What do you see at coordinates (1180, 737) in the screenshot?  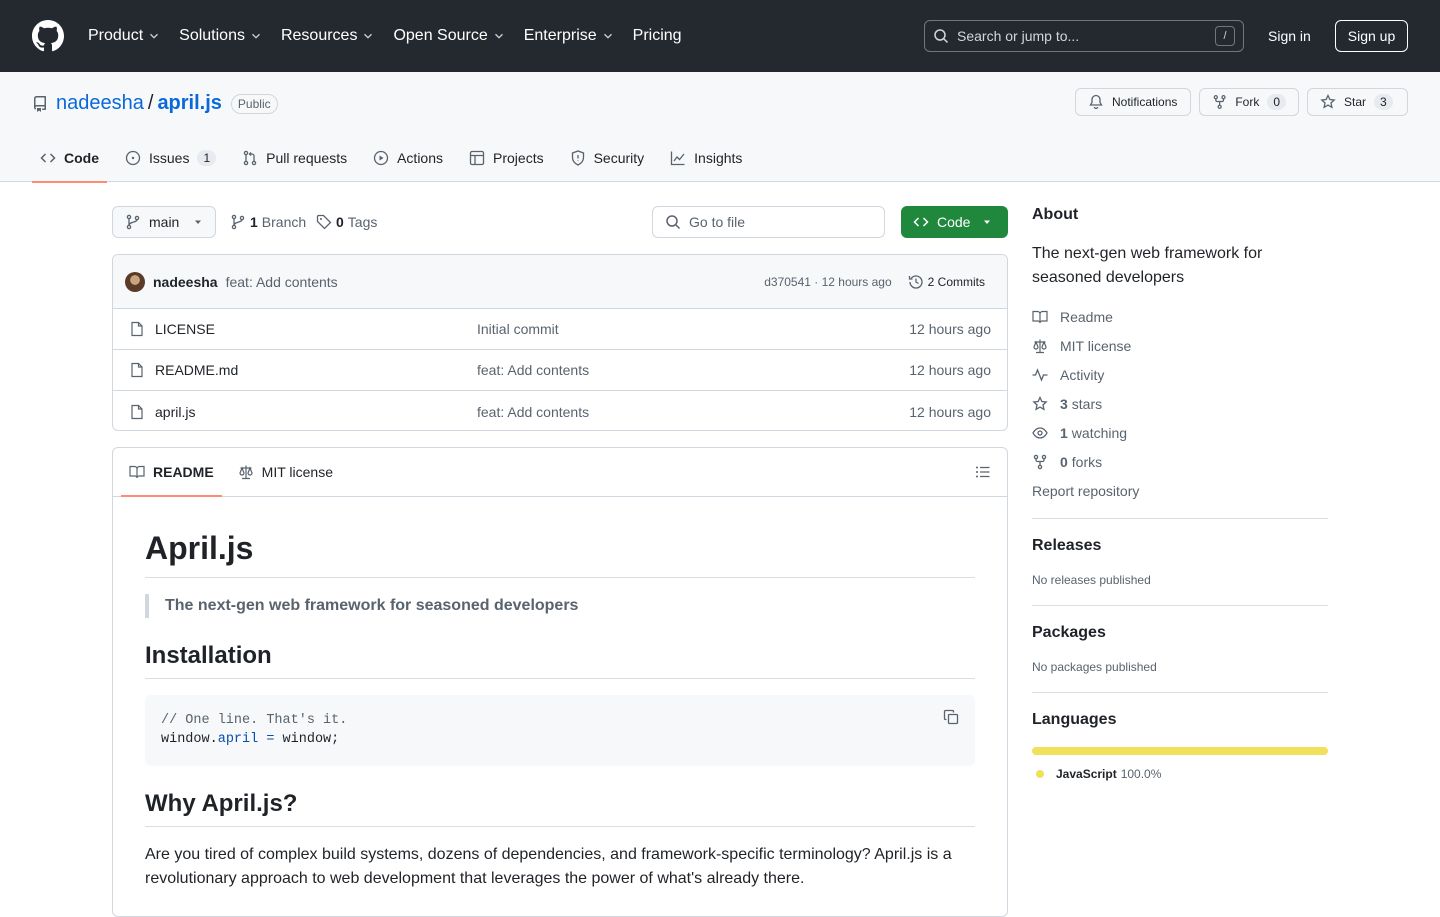 I see `languages-section: Languages JavaScript 100.0%` at bounding box center [1180, 737].